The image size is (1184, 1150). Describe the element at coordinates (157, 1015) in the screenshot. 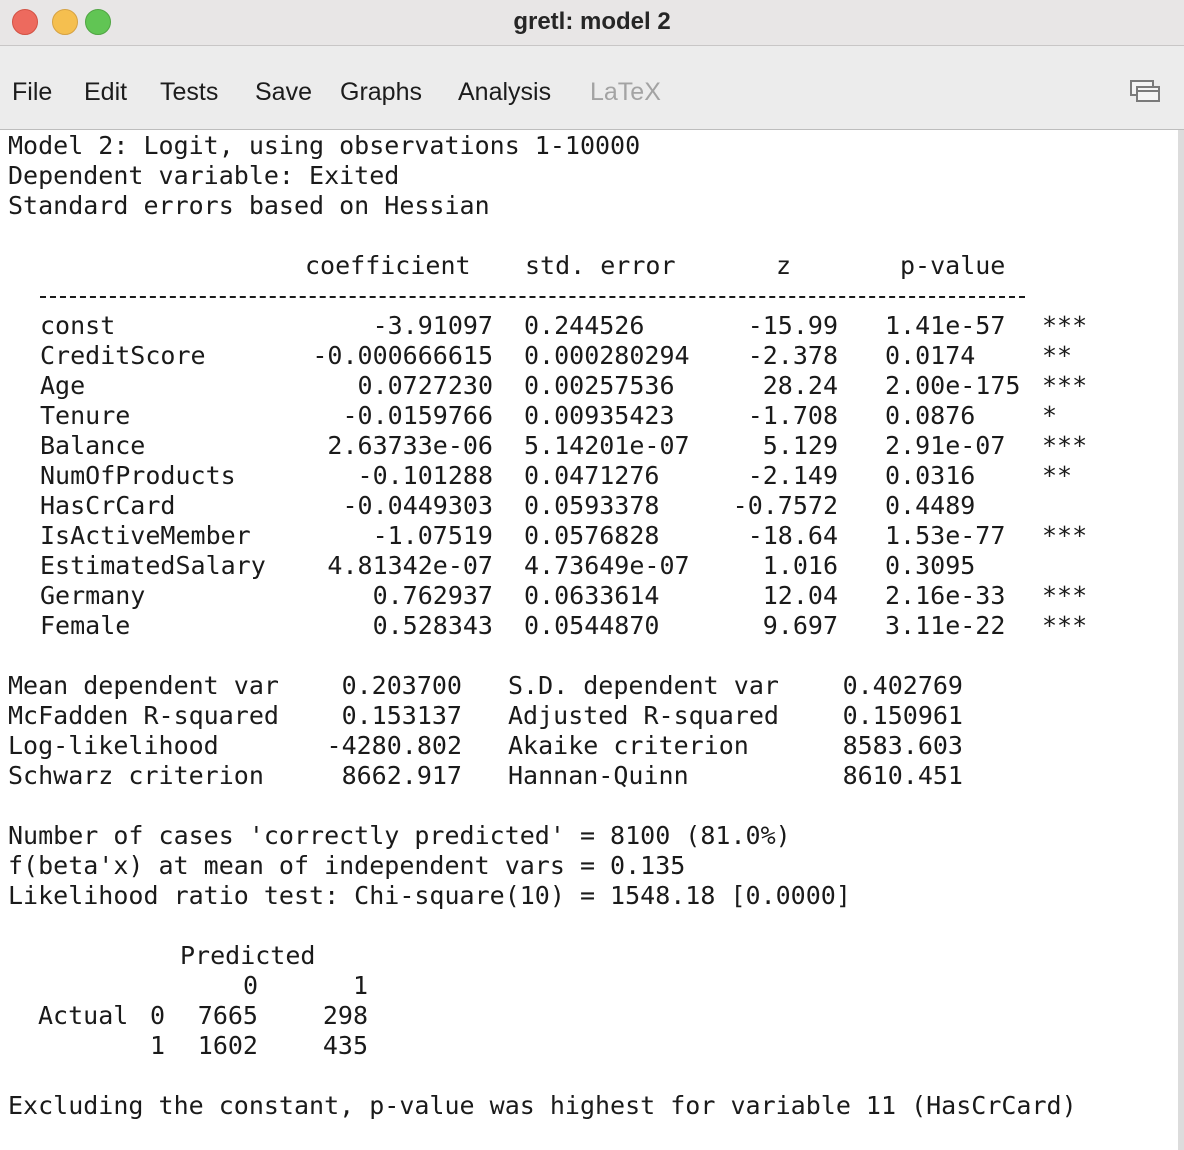

I see `actual-row-label-0: 0` at that location.